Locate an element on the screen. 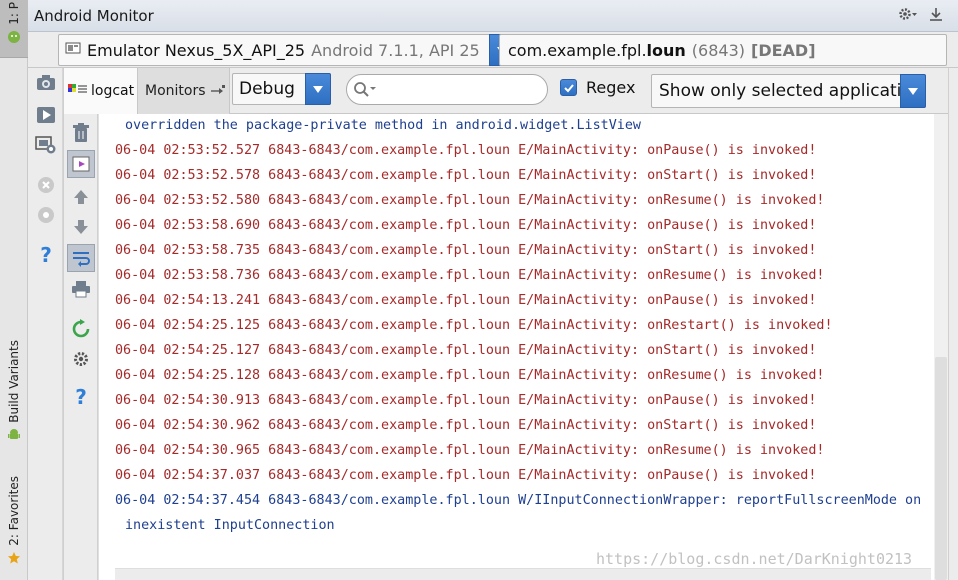  printer-icon is located at coordinates (81, 289).